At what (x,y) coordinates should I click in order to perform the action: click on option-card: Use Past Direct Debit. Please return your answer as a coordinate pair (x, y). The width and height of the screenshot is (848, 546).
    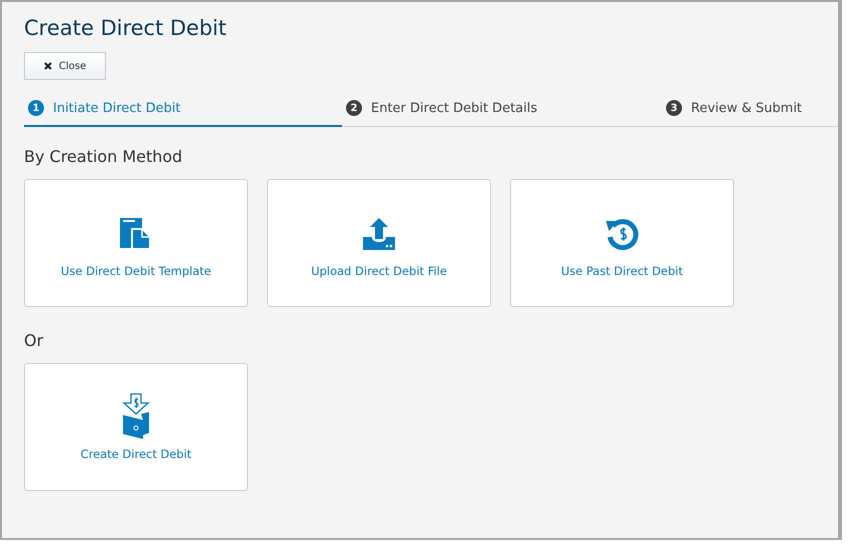
    Looking at the image, I should click on (622, 243).